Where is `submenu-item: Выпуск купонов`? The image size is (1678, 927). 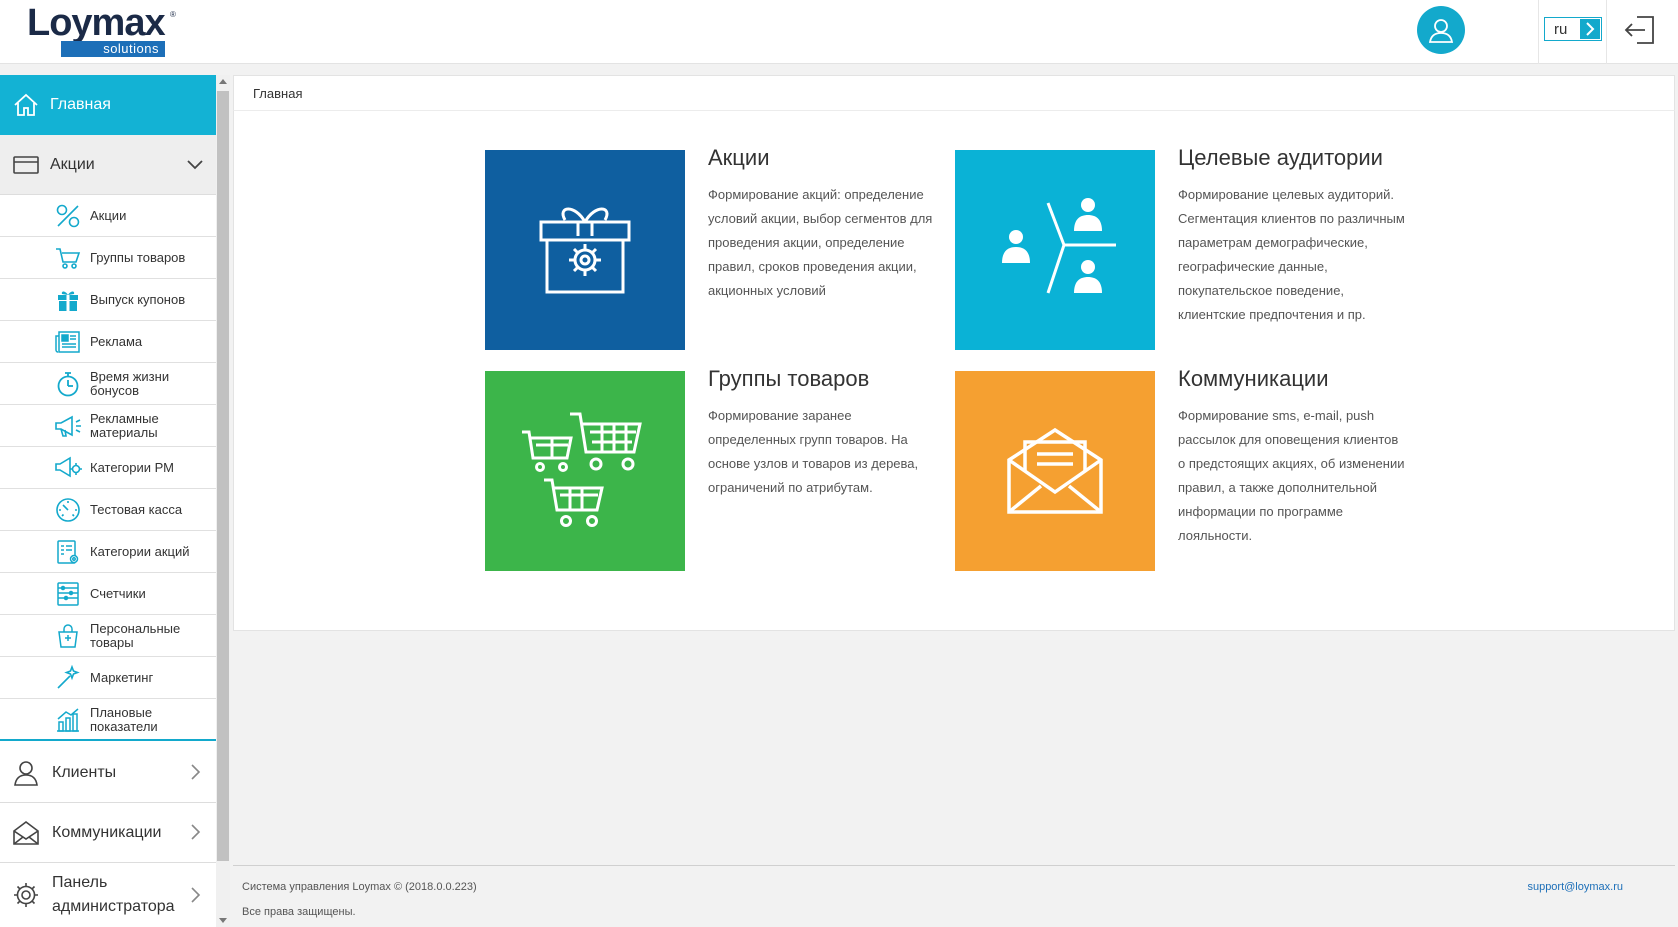
submenu-item: Выпуск купонов is located at coordinates (108, 300).